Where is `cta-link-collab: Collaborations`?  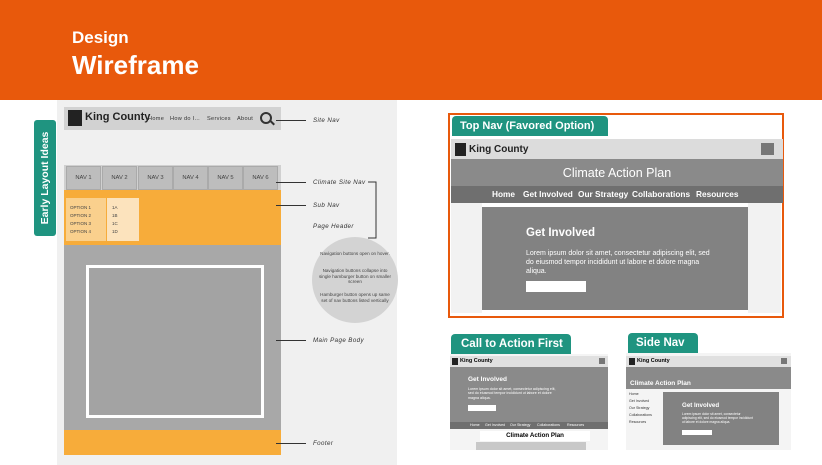
cta-link-collab: Collaborations is located at coordinates (548, 425).